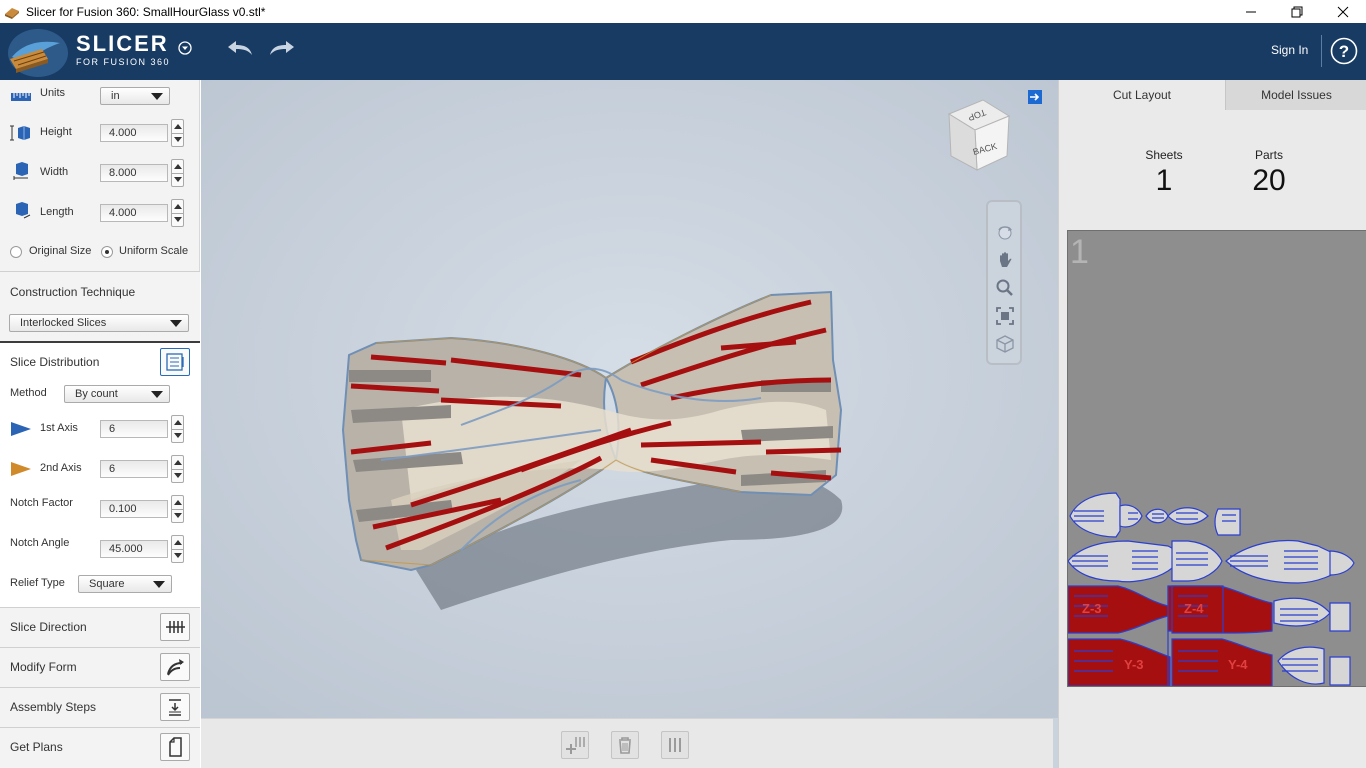 The height and width of the screenshot is (768, 1366). Describe the element at coordinates (100, 667) in the screenshot. I see `modify-form-section: Modify Form` at that location.